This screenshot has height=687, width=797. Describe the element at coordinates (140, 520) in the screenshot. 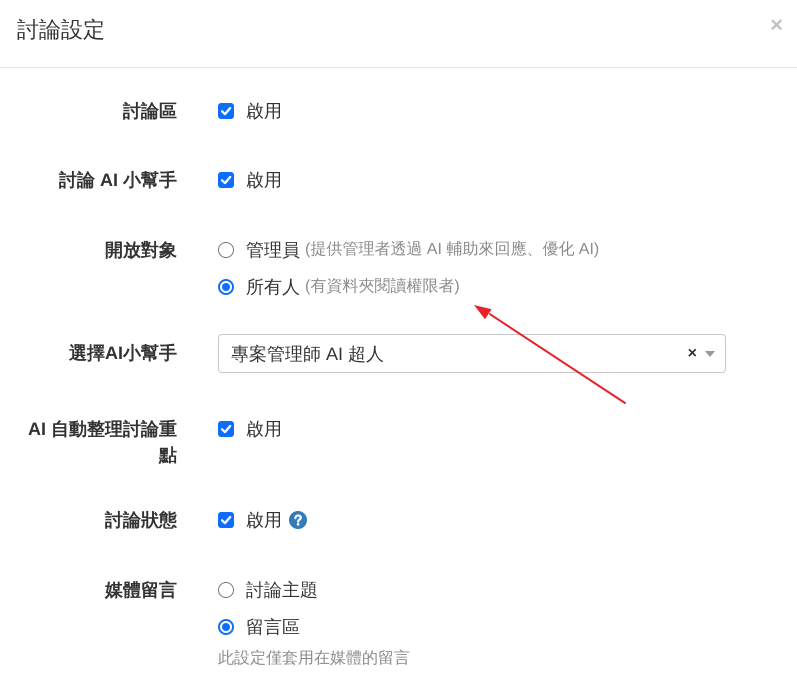

I see `field-label: 討論狀態` at that location.